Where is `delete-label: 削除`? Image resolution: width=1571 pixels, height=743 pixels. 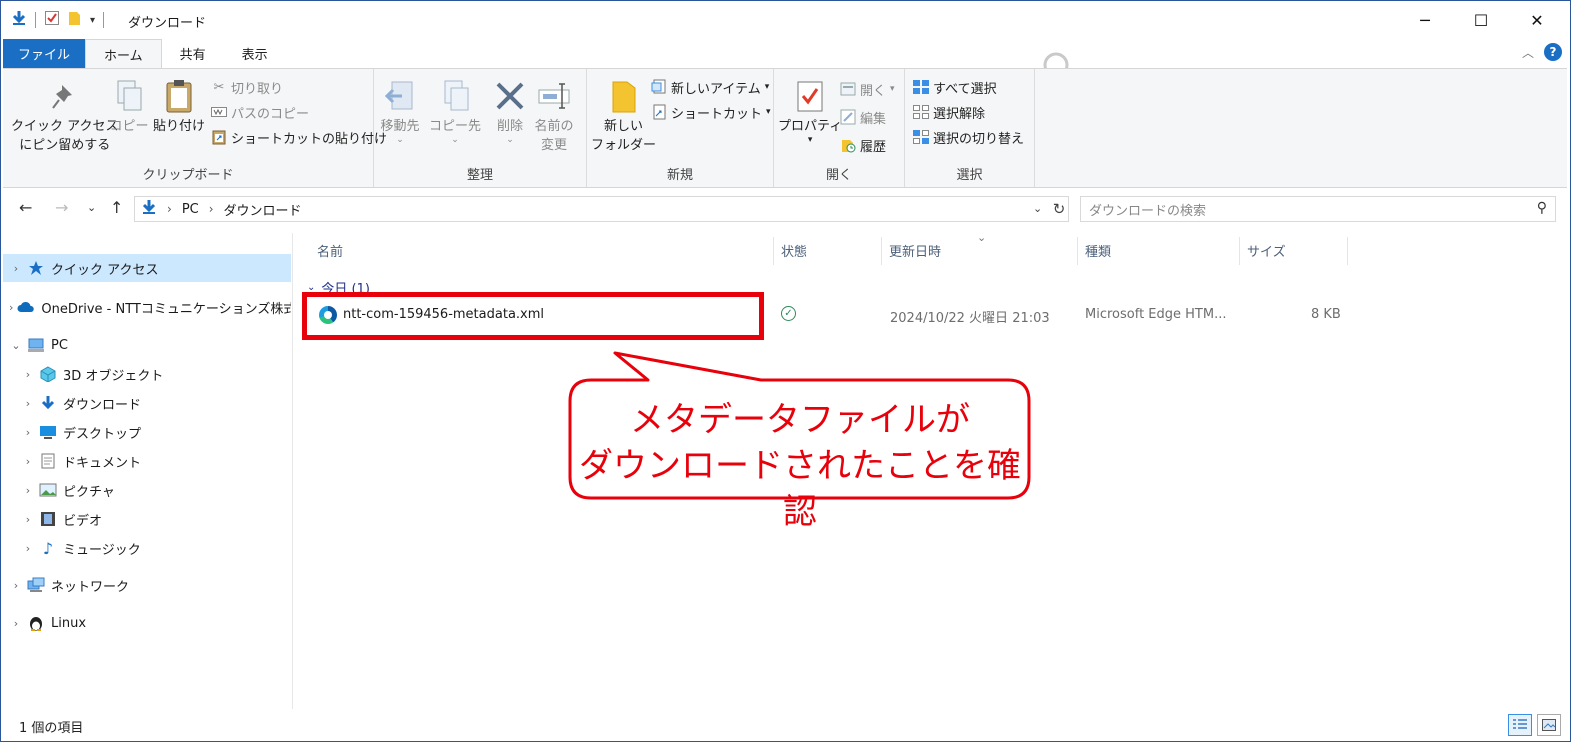 delete-label: 削除 is located at coordinates (509, 126).